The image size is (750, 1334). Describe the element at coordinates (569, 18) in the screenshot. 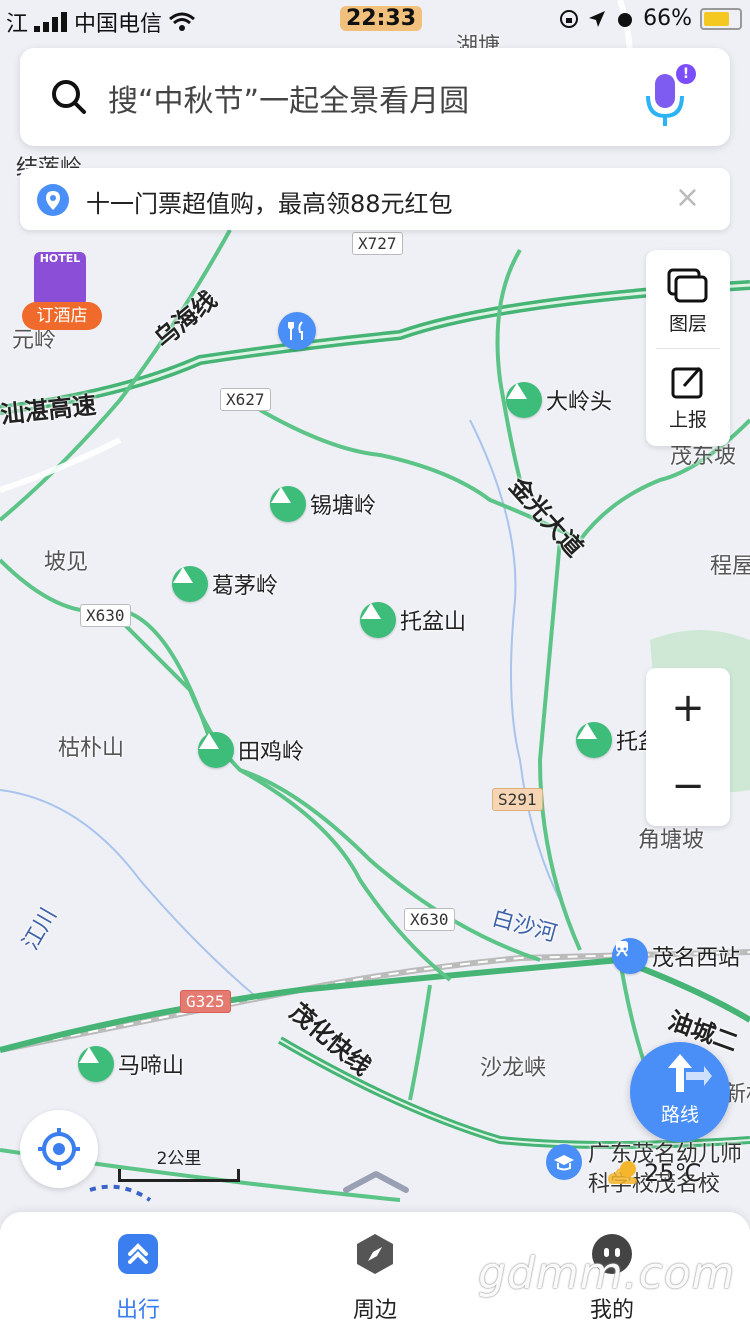

I see `rotation-lock-icon` at that location.